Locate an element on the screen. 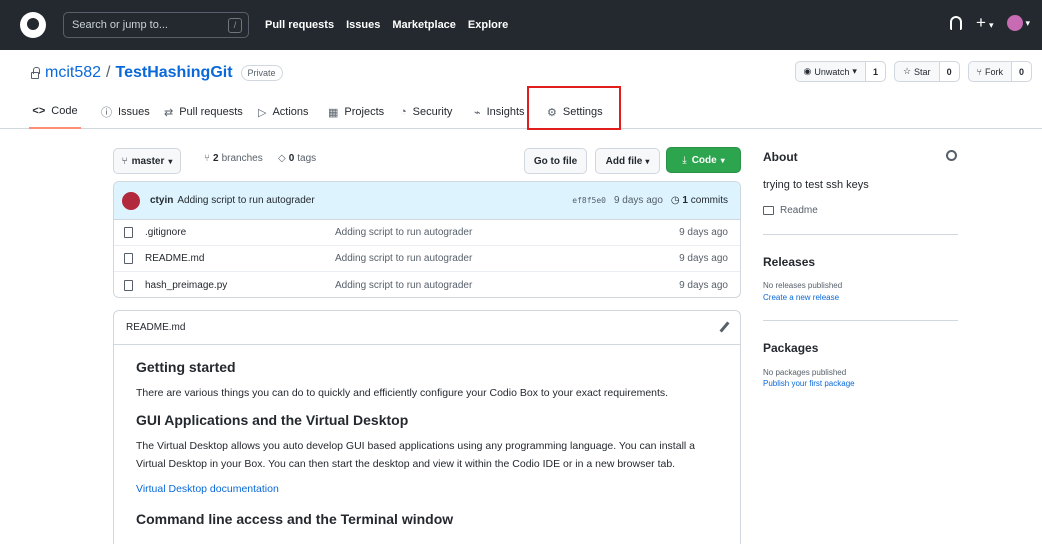 This screenshot has height=544, width=1042. tag-icon: ◇ is located at coordinates (282, 158).